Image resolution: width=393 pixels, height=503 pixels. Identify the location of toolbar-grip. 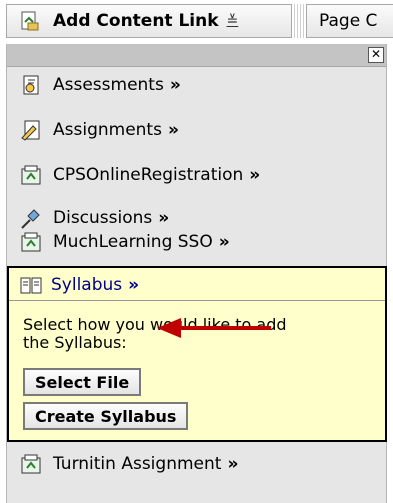
(299, 21).